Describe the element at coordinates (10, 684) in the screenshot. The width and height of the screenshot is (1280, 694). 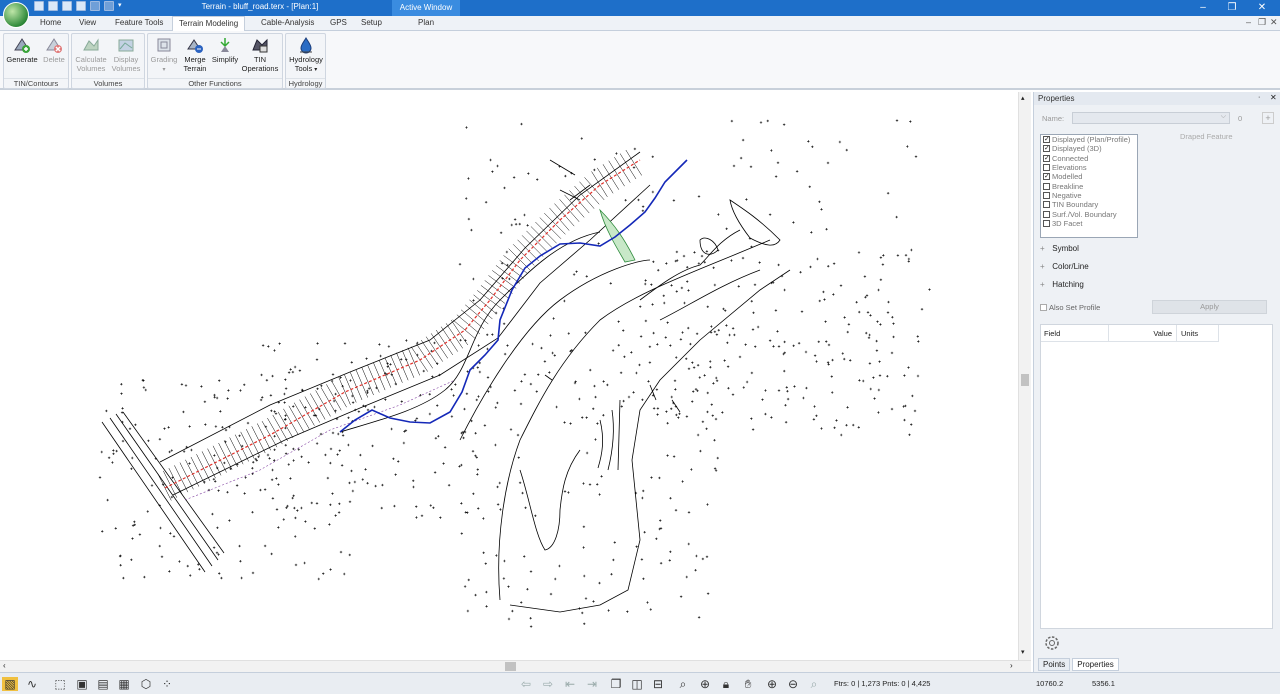
I see `hatch-tool-icon: ▧` at that location.